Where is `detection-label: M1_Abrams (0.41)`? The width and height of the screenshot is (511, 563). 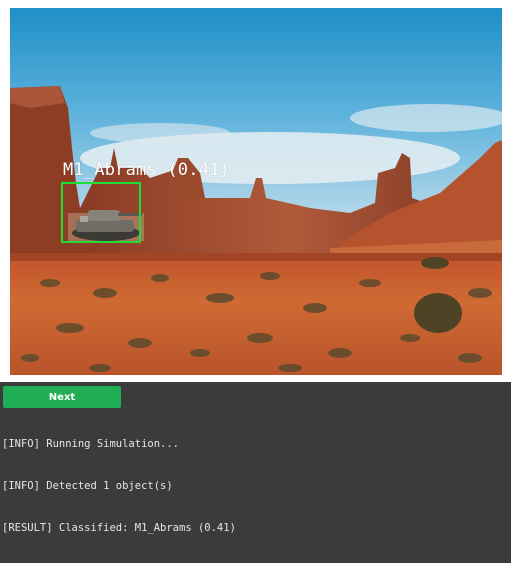 detection-label: M1_Abrams (0.41) is located at coordinates (146, 170).